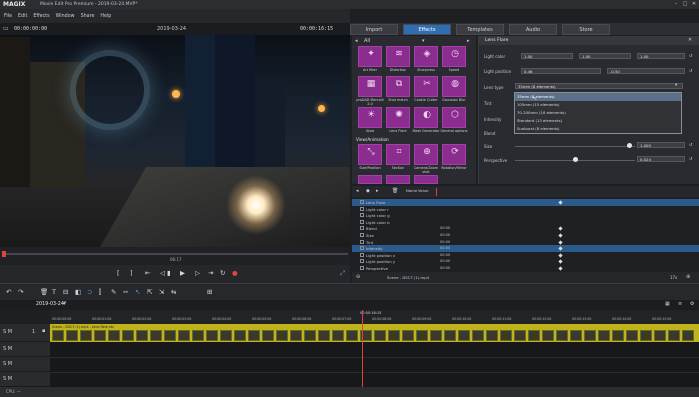 The image size is (699, 397). What do you see at coordinates (575, 159) in the screenshot?
I see `perspective-slider-knob` at bounding box center [575, 159].